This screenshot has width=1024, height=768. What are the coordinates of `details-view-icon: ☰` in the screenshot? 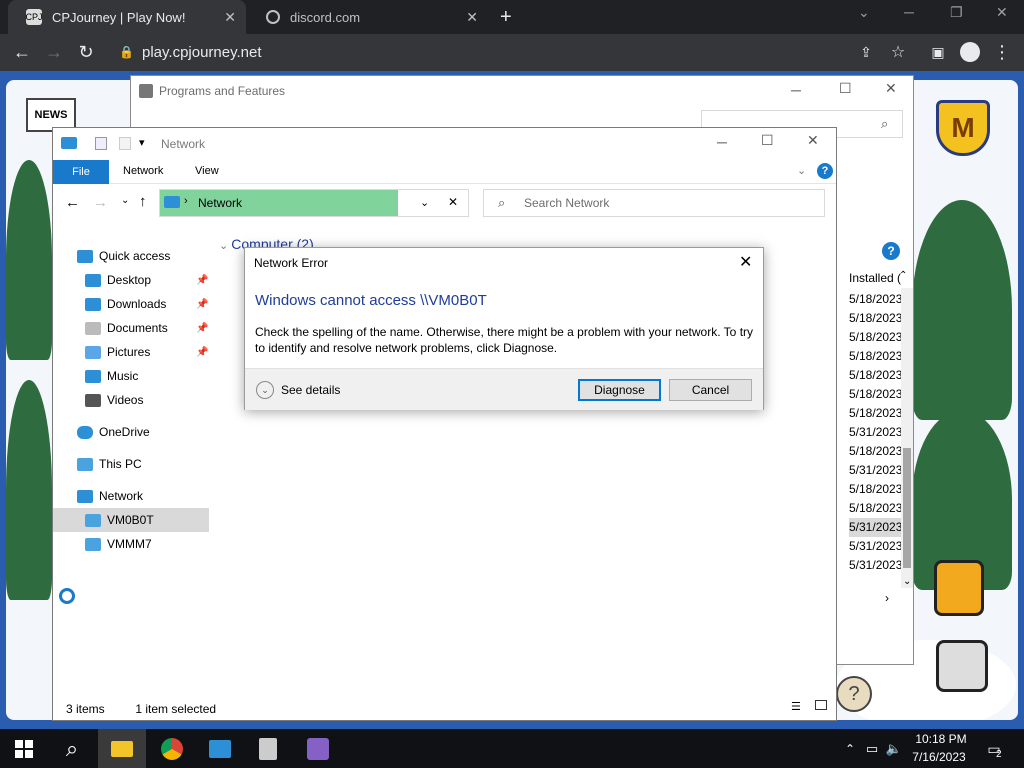 It's located at (796, 706).